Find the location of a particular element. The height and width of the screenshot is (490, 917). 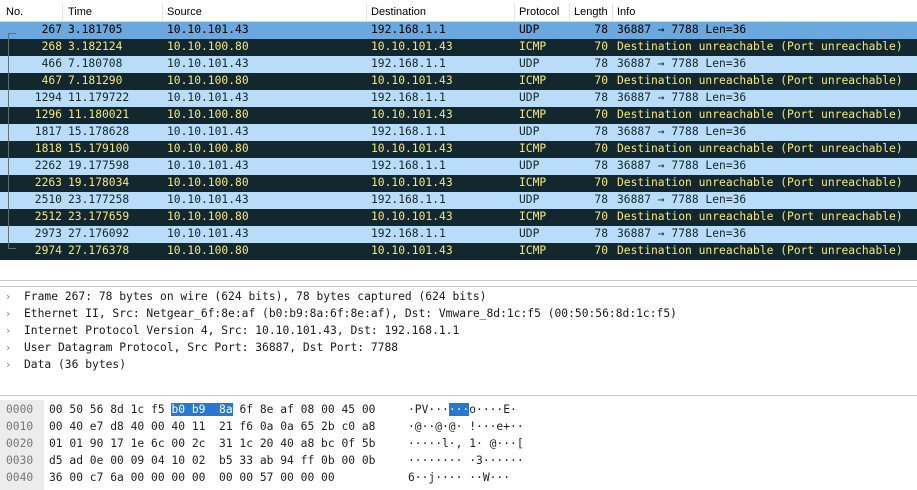

hex-segment: 00 50 56 8d 1c f5 is located at coordinates (110, 409).